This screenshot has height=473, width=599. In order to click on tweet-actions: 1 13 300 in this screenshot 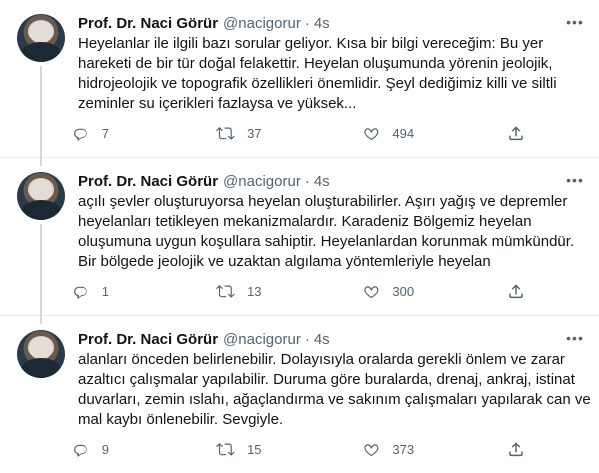, I will do `click(304, 291)`.